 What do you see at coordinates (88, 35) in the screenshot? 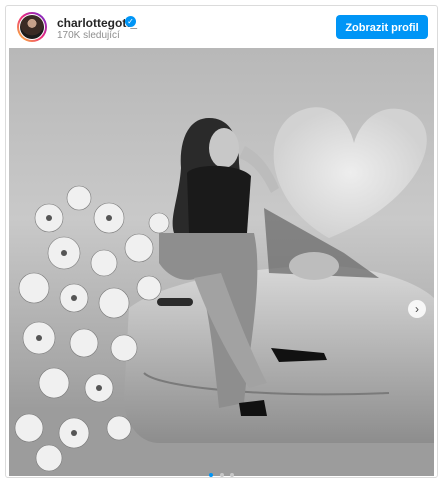
I see `follower-count: 170K sledující` at bounding box center [88, 35].